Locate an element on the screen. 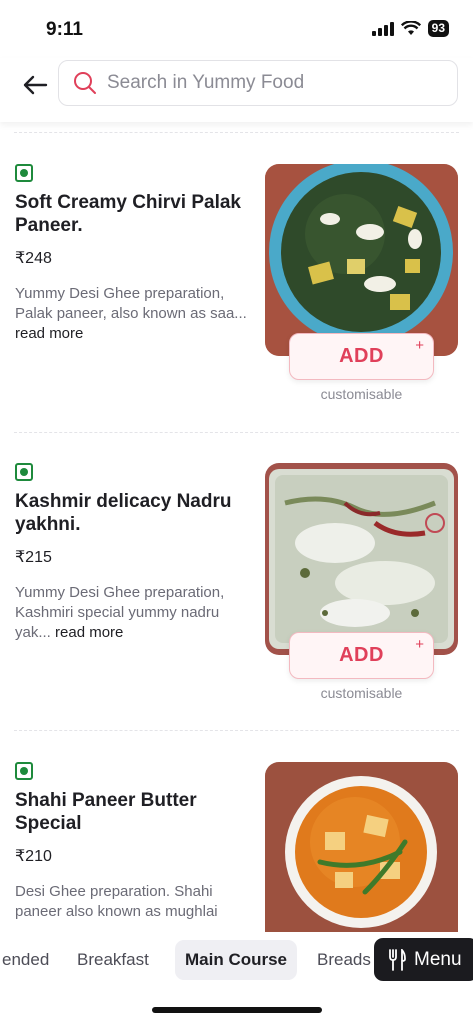  status-time: 9:11 is located at coordinates (64, 29).